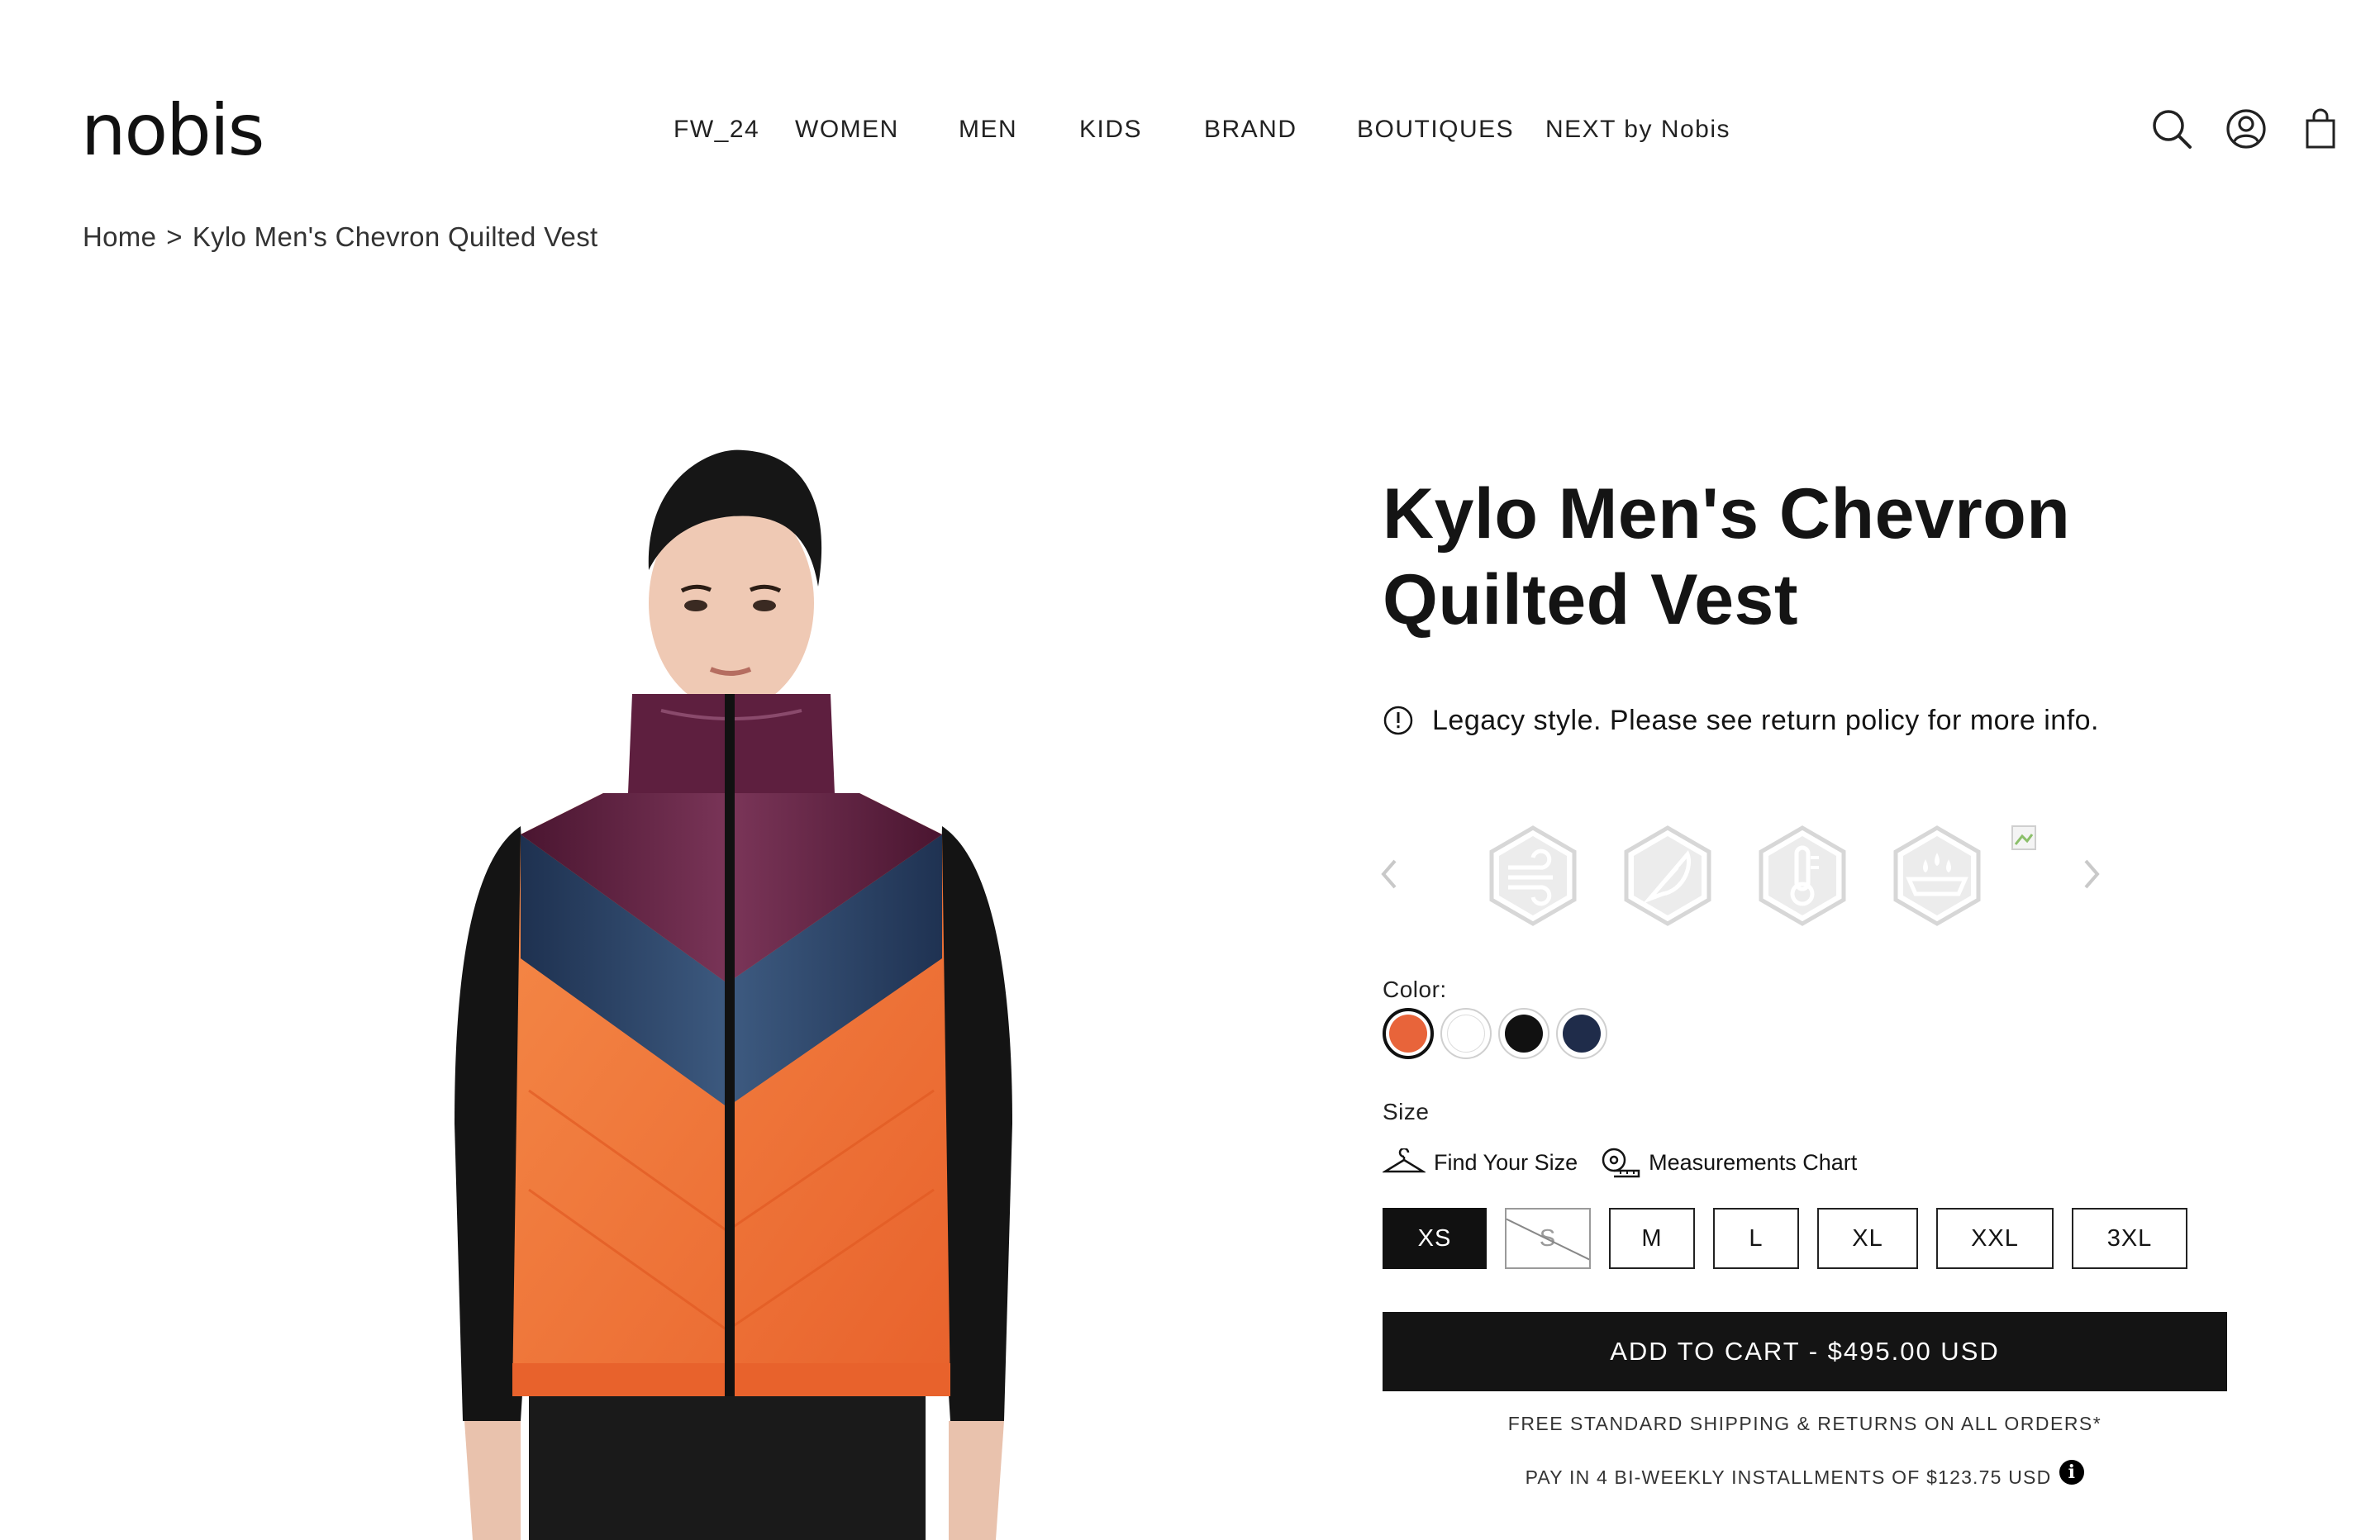  Describe the element at coordinates (1533, 876) in the screenshot. I see `wind-resistant-icon` at that location.